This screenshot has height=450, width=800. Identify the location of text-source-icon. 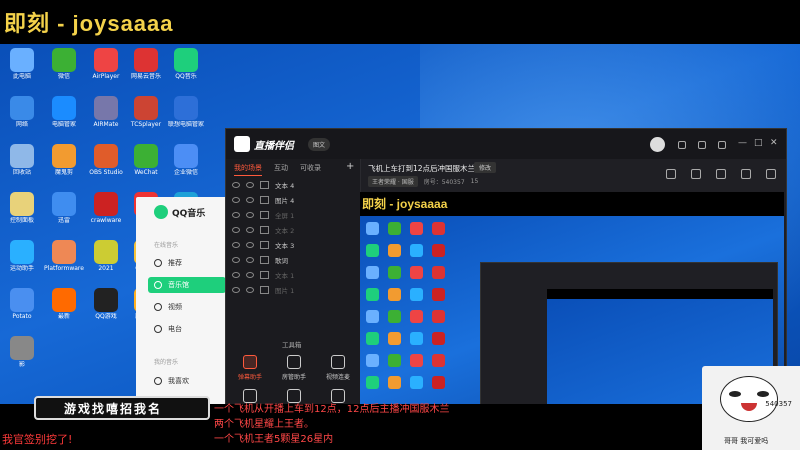
(264, 274).